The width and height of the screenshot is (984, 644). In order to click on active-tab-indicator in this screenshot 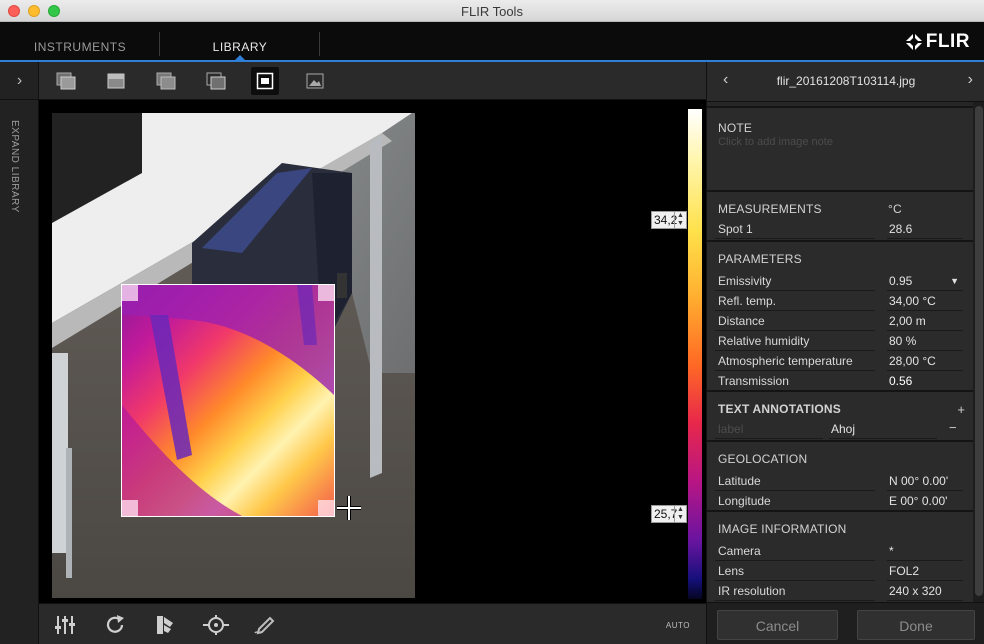, I will do `click(240, 58)`.